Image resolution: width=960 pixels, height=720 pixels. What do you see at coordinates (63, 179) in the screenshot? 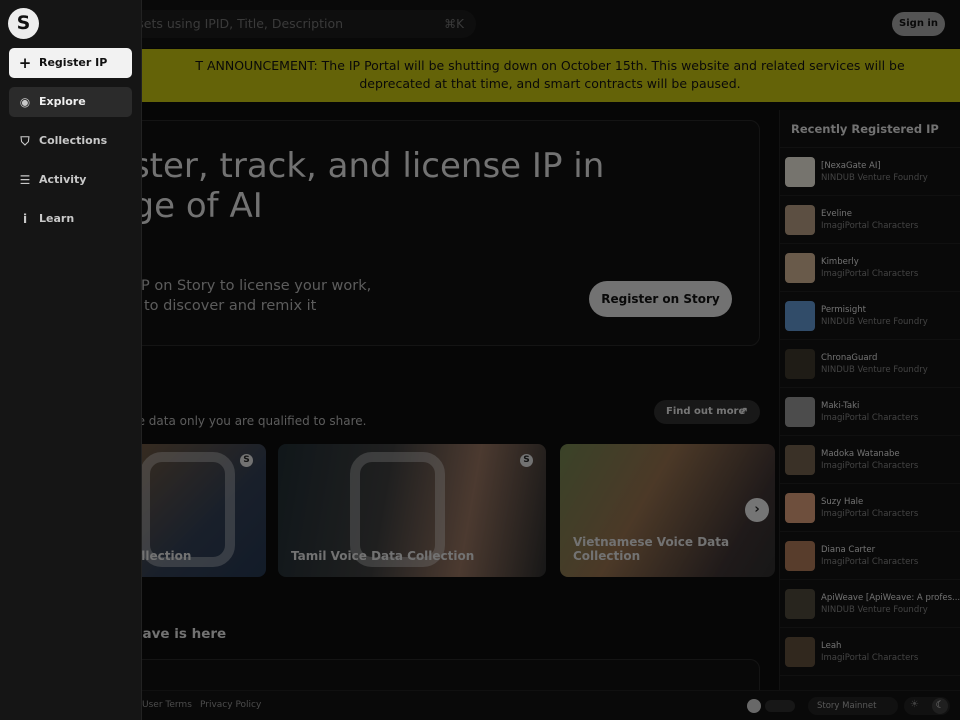
I see `sidebar-item-label: Activity` at bounding box center [63, 179].